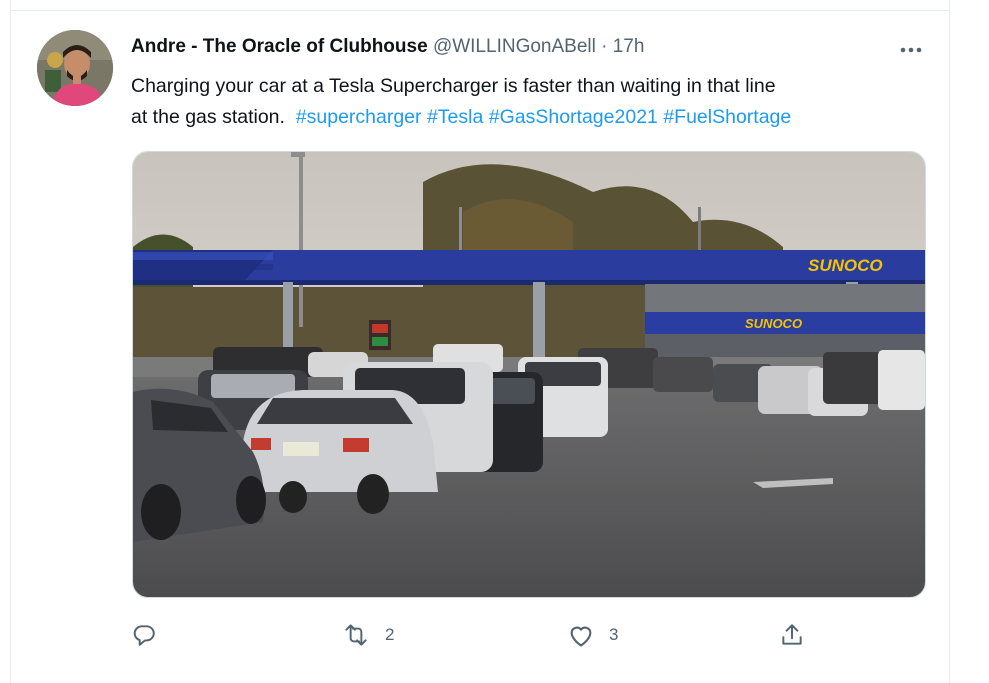 Image resolution: width=989 pixels, height=683 pixels. Describe the element at coordinates (614, 634) in the screenshot. I see `like-count: 3` at that location.